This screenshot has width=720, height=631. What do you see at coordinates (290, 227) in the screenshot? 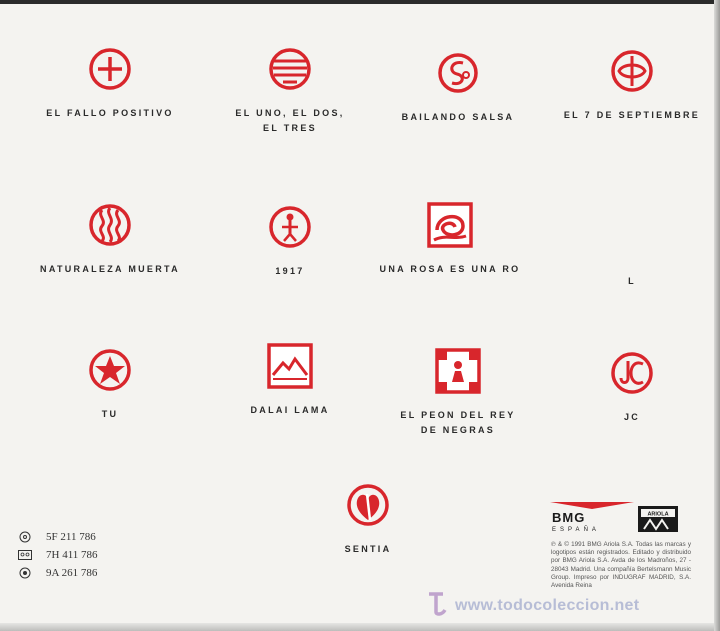
I see `figure-circle-icon` at bounding box center [290, 227].